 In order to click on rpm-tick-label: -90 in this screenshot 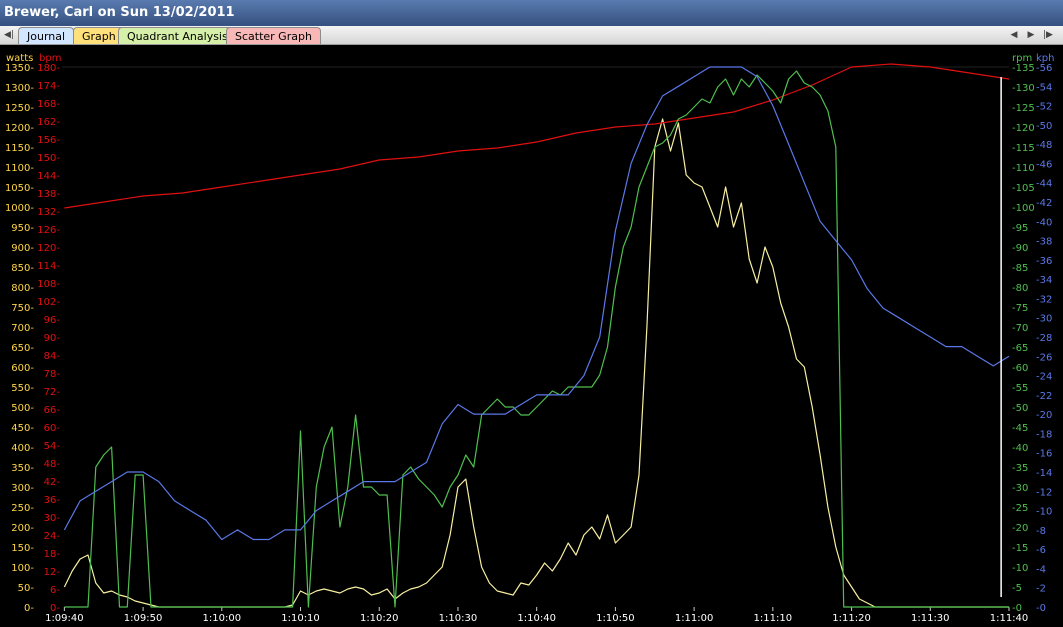, I will do `click(1020, 248)`.